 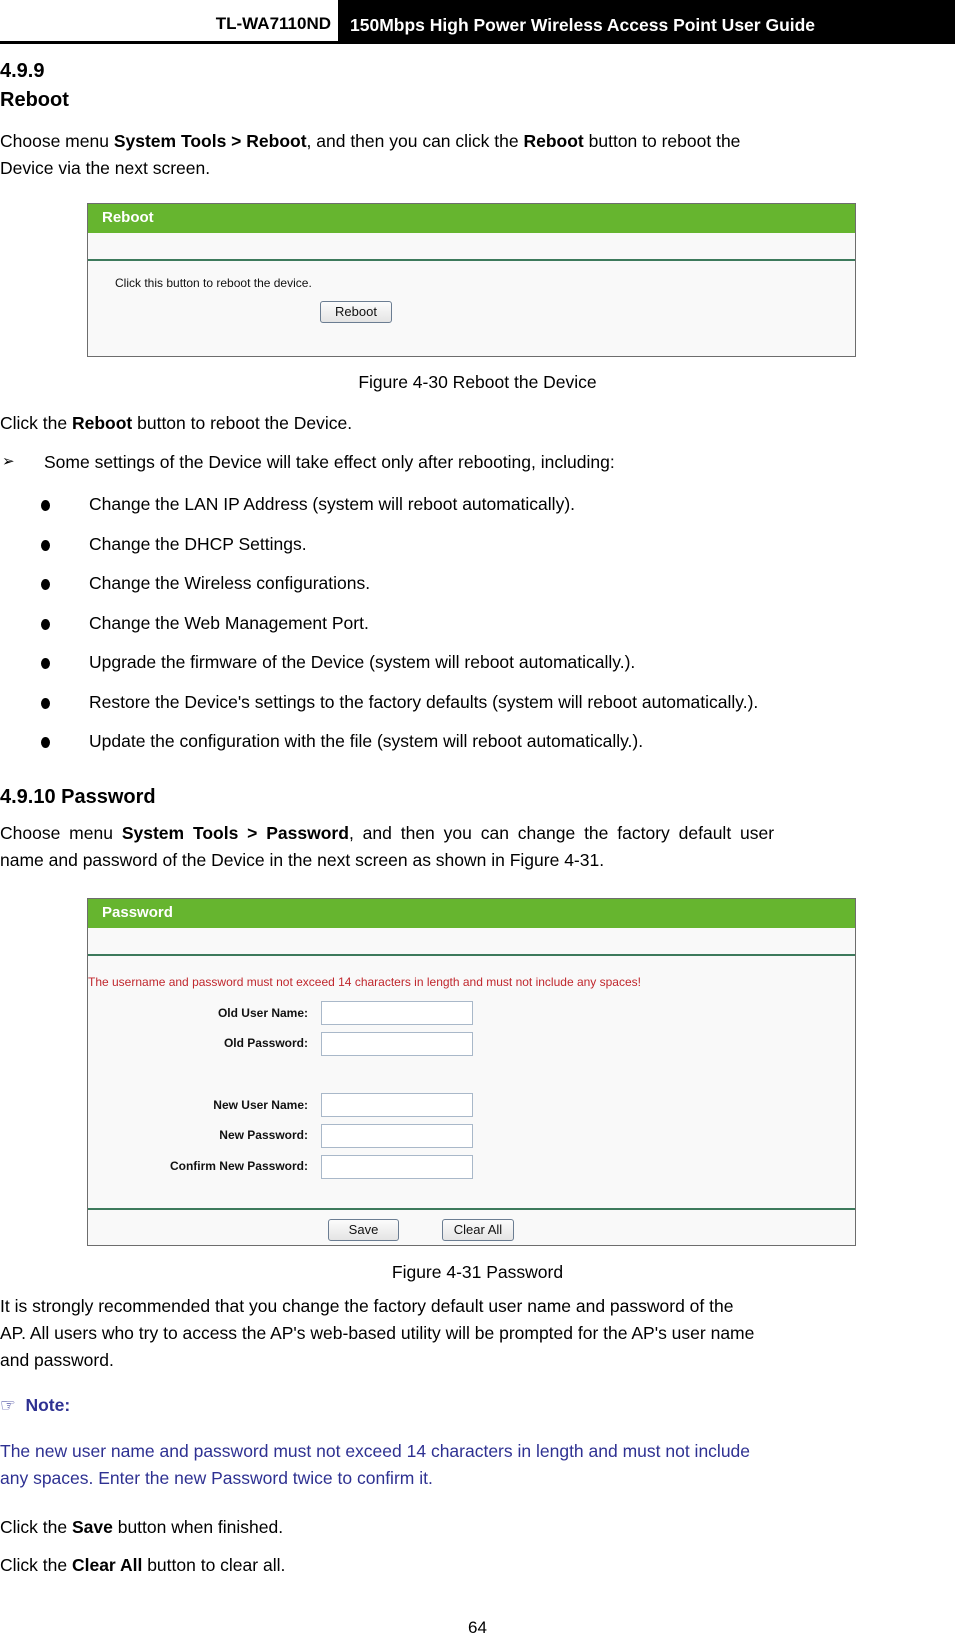 What do you see at coordinates (198, 544) in the screenshot?
I see `bullet-text: Change the DHCP Settings.` at bounding box center [198, 544].